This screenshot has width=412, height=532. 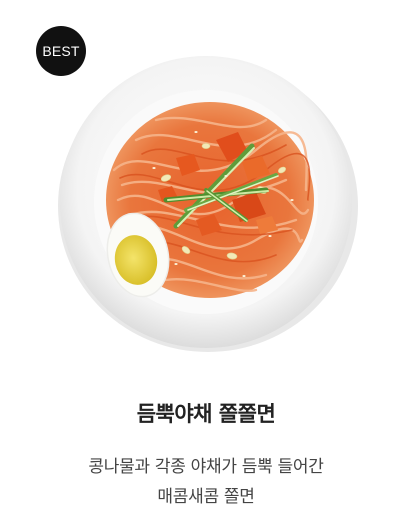 What do you see at coordinates (206, 482) in the screenshot?
I see `product-description: 콩나물과 각종 야채가 듬뿍 들어간 매콤새콤 쫄면` at bounding box center [206, 482].